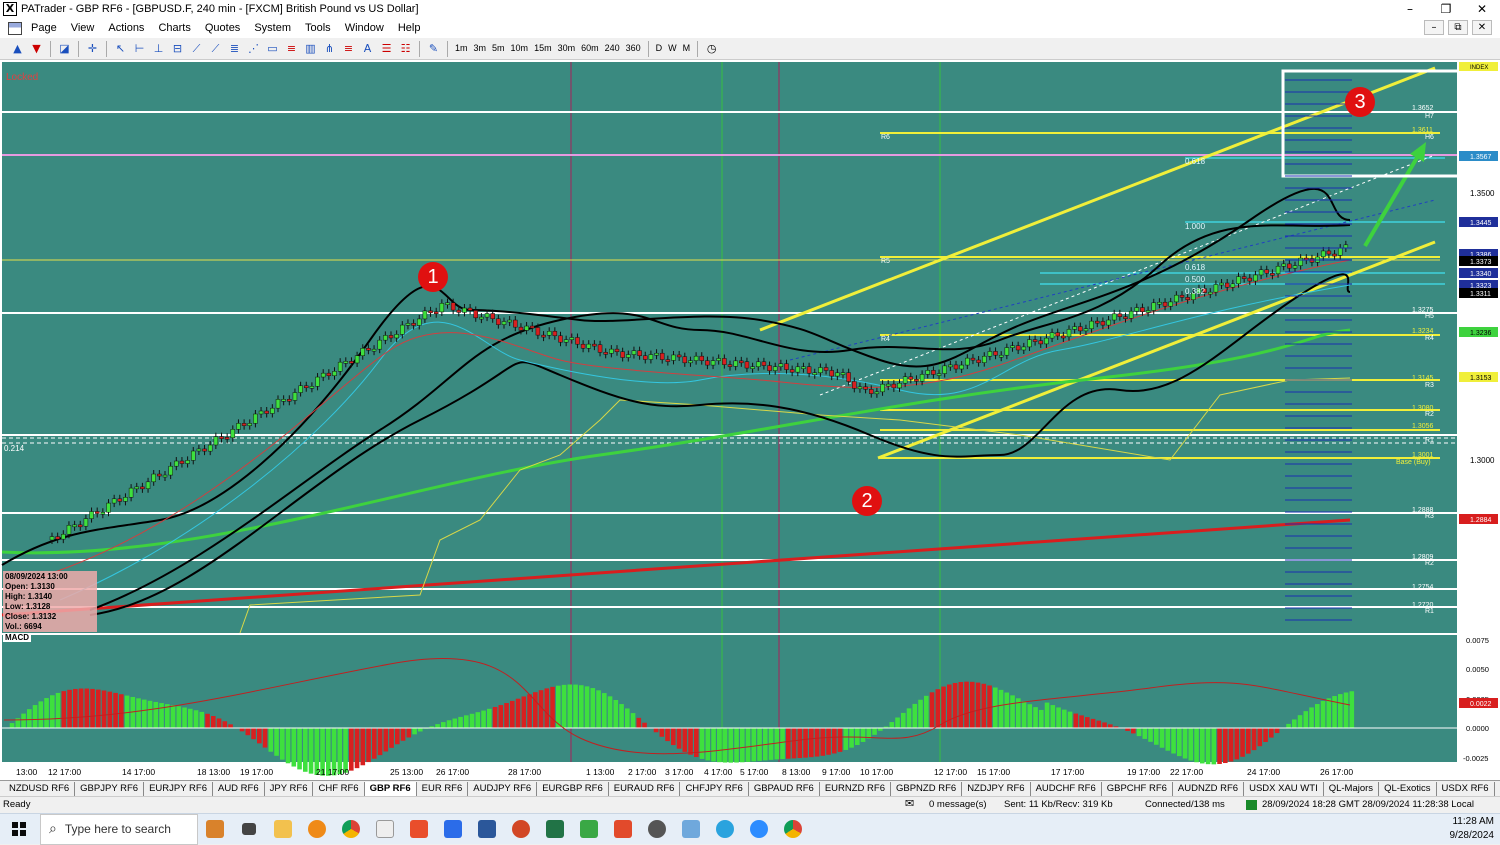  What do you see at coordinates (338, 789) in the screenshot?
I see `symbol-tab: CHF RF6` at bounding box center [338, 789].